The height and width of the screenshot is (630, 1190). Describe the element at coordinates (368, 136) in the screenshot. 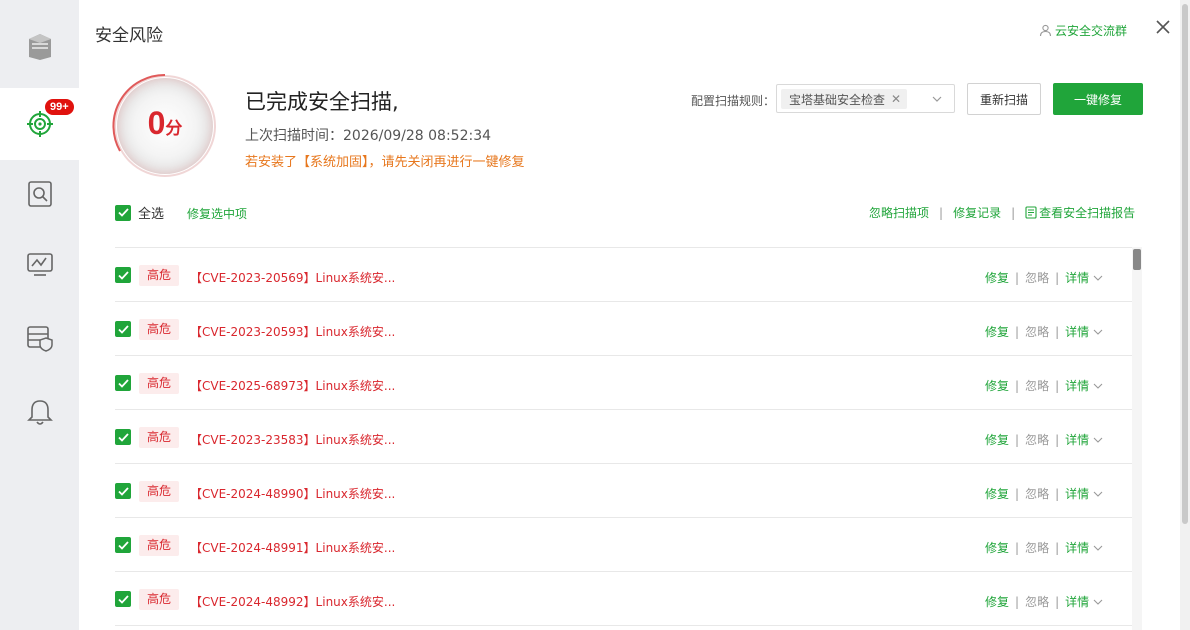

I see `last-scan-time: 上次扫描时间：2026/09/28 08:52:34` at that location.